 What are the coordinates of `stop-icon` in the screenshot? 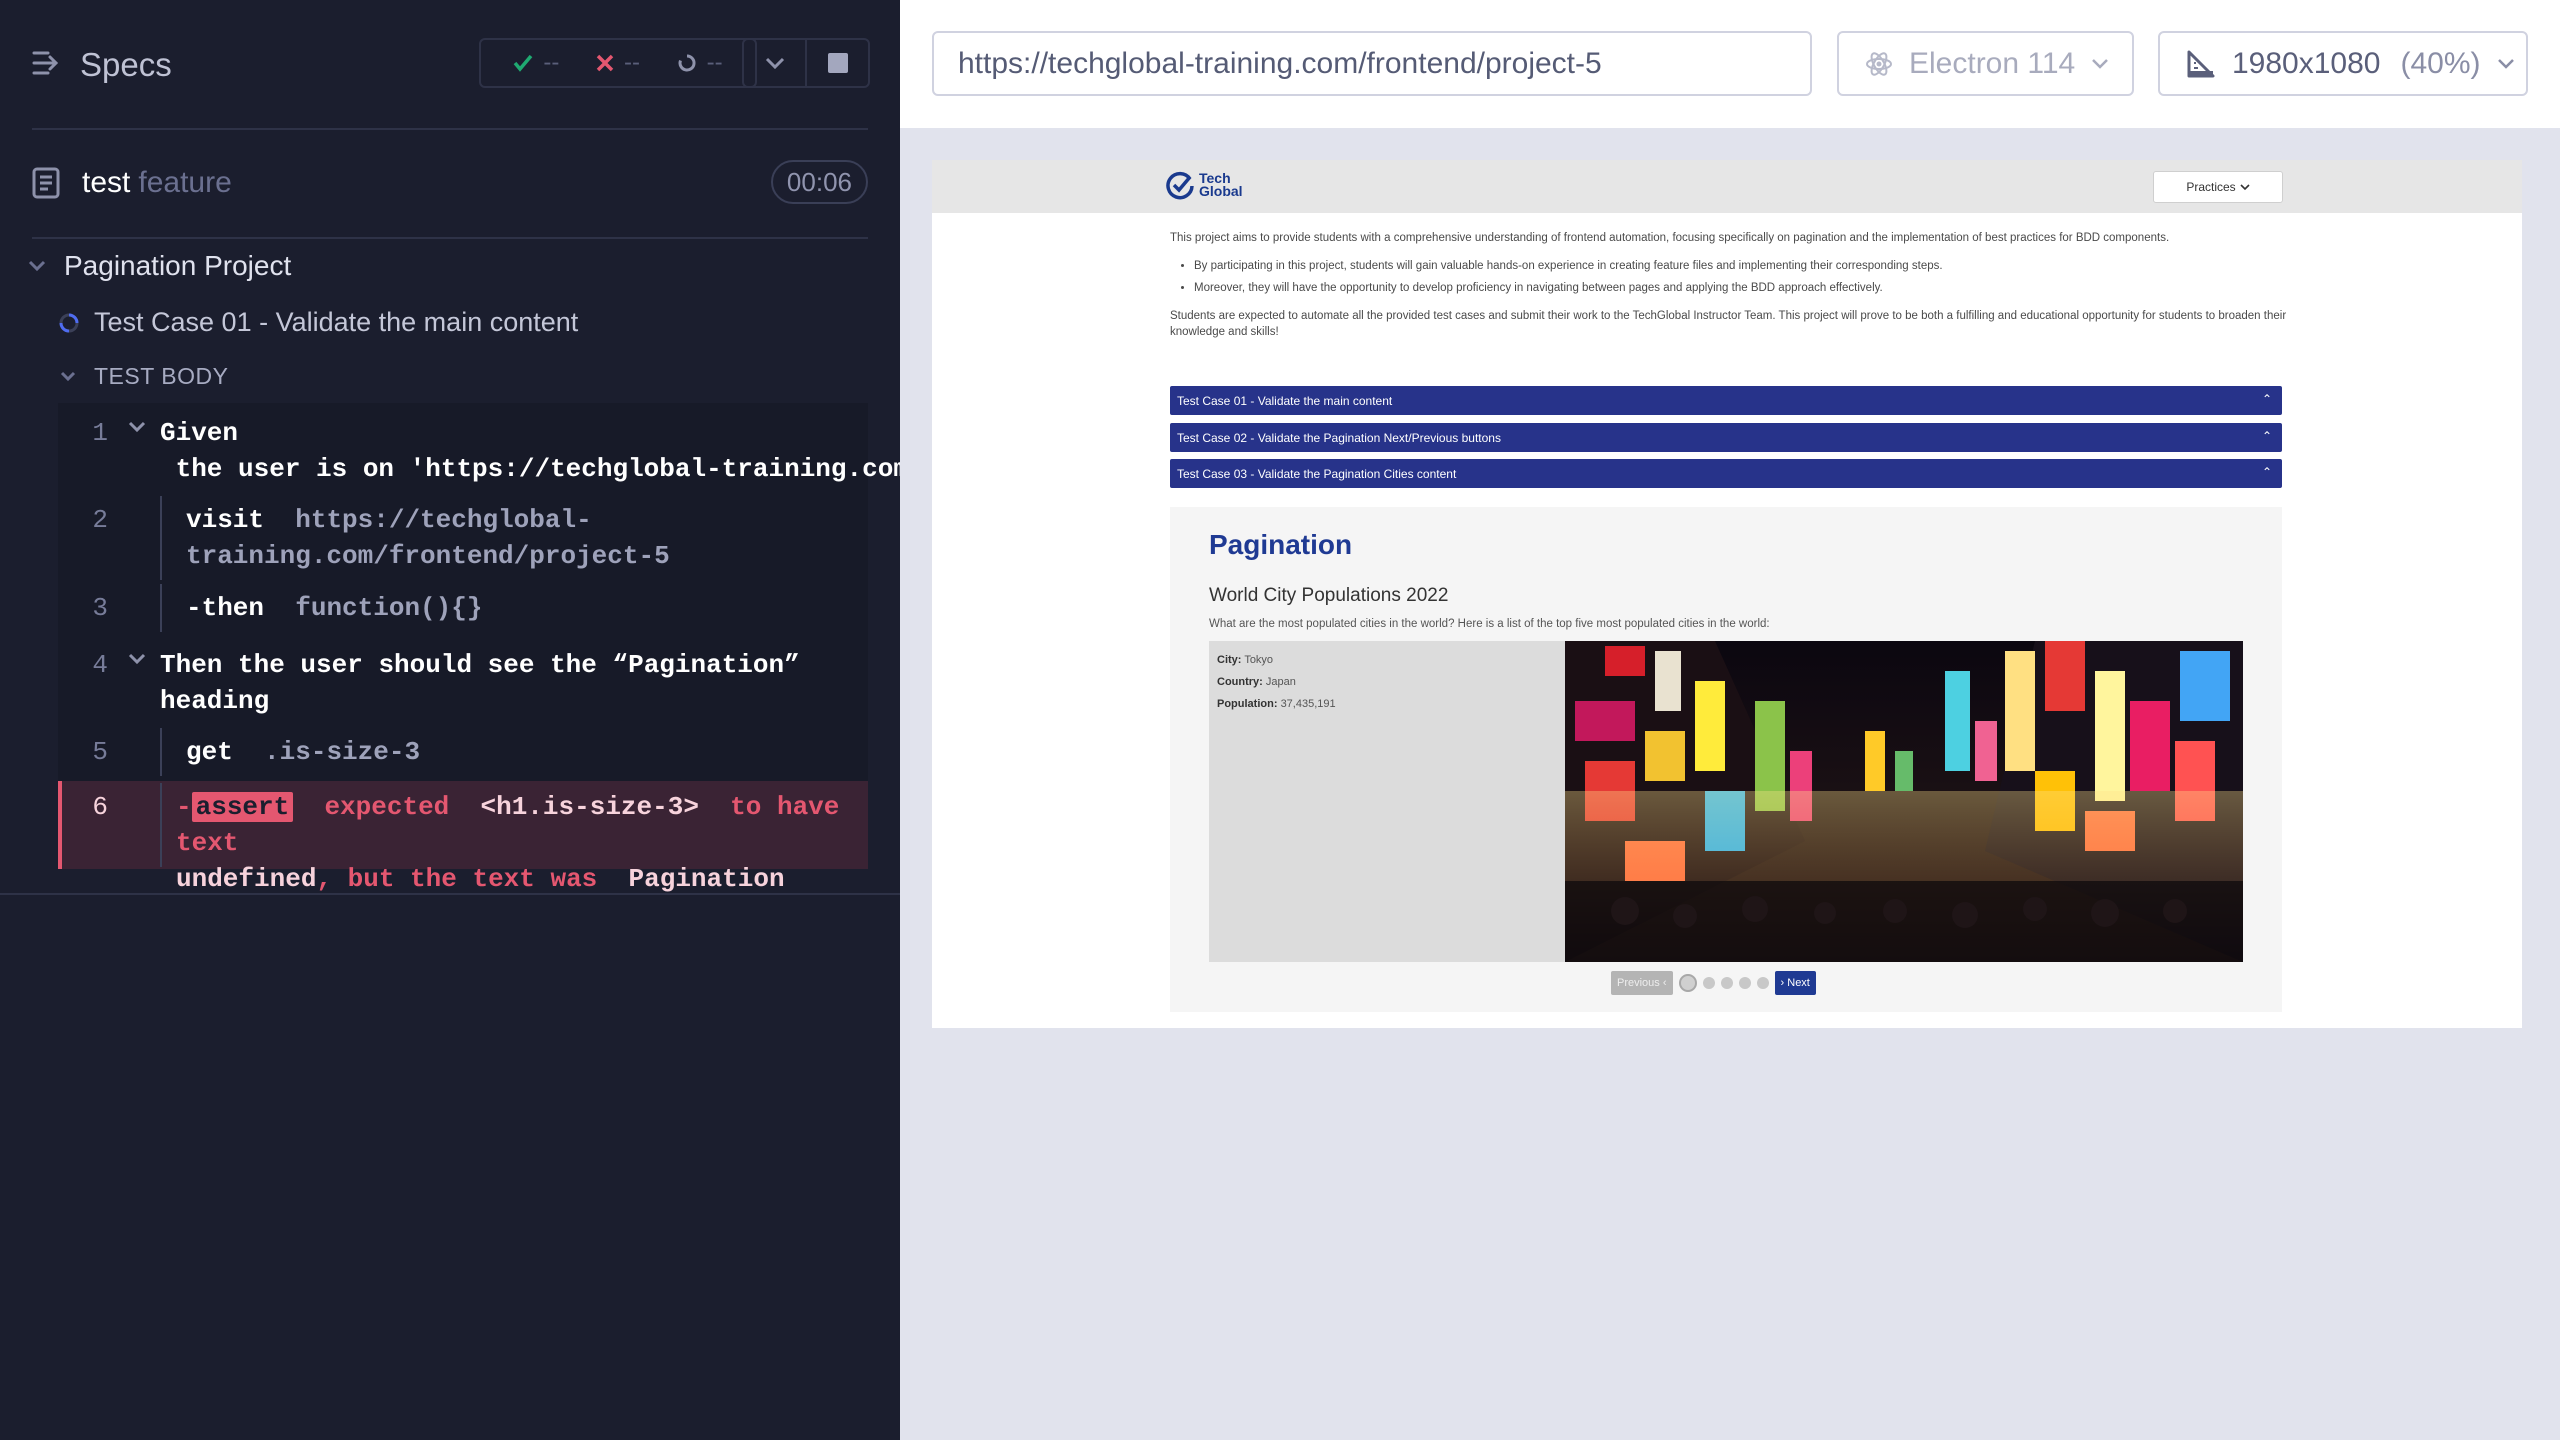 It's located at (837, 63).